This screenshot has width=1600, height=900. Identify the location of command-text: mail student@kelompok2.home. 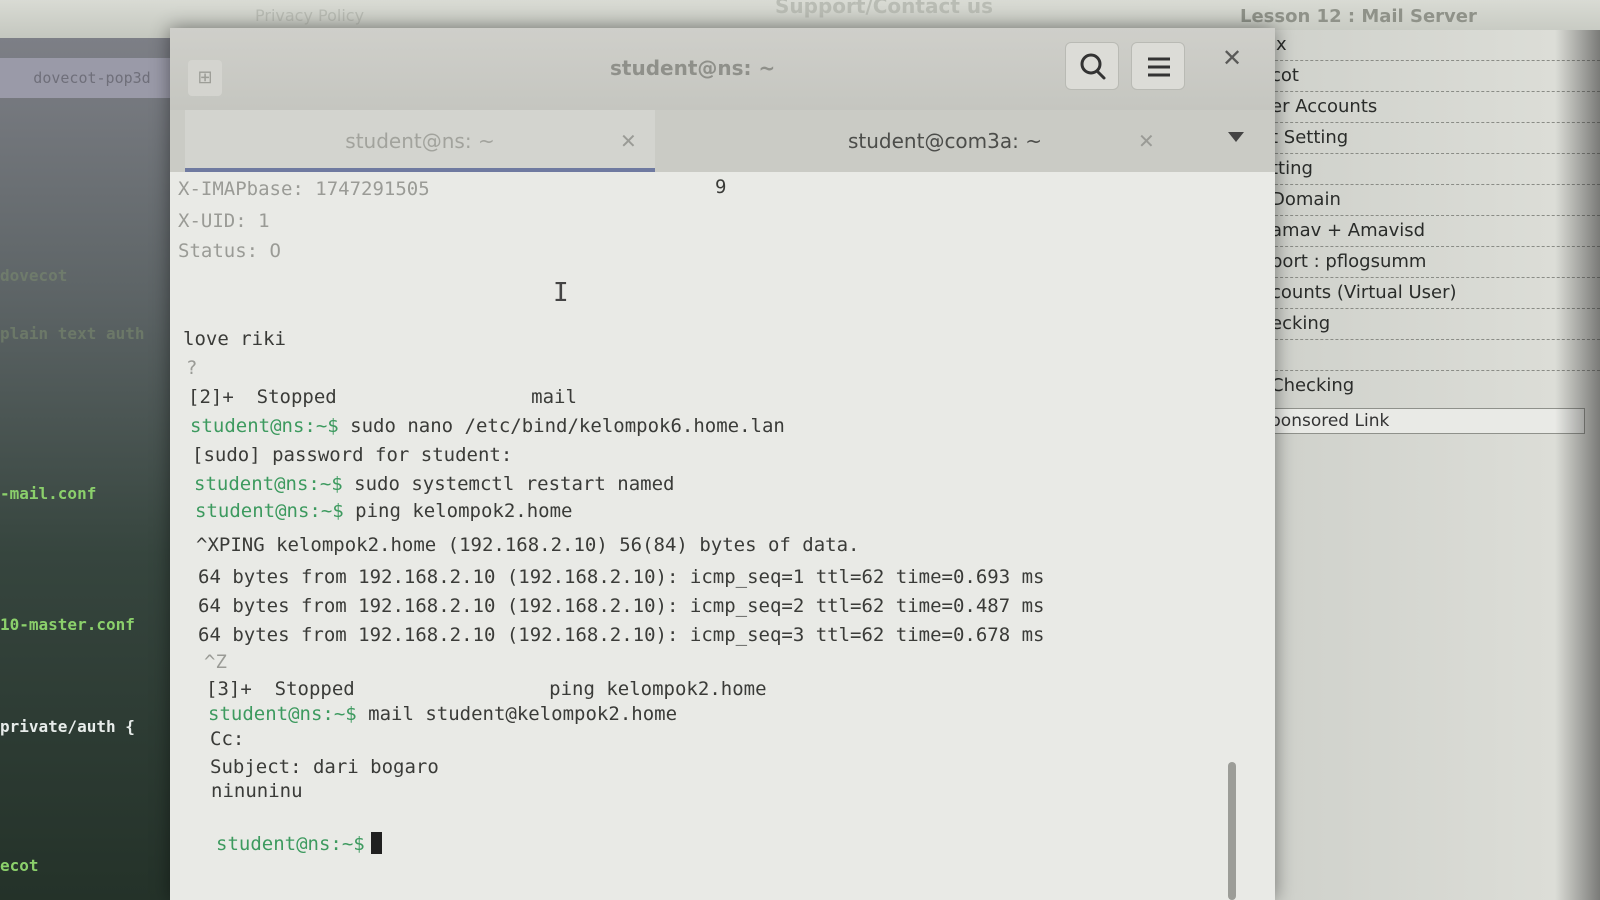
(517, 714).